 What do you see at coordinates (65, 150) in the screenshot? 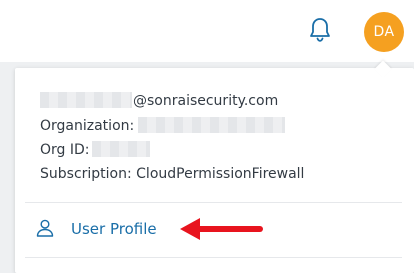
I see `org-id-label: Org ID:` at bounding box center [65, 150].